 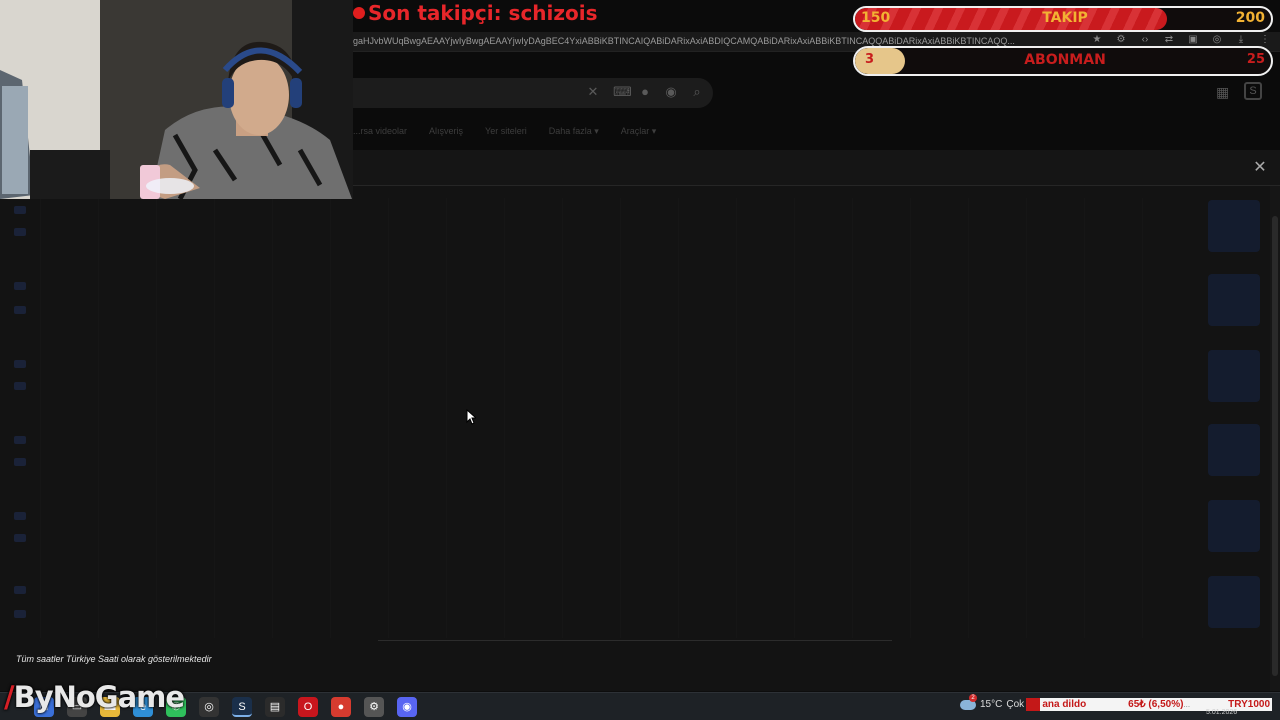 What do you see at coordinates (639, 131) in the screenshot?
I see `filter-tools: Araçlar ▾` at bounding box center [639, 131].